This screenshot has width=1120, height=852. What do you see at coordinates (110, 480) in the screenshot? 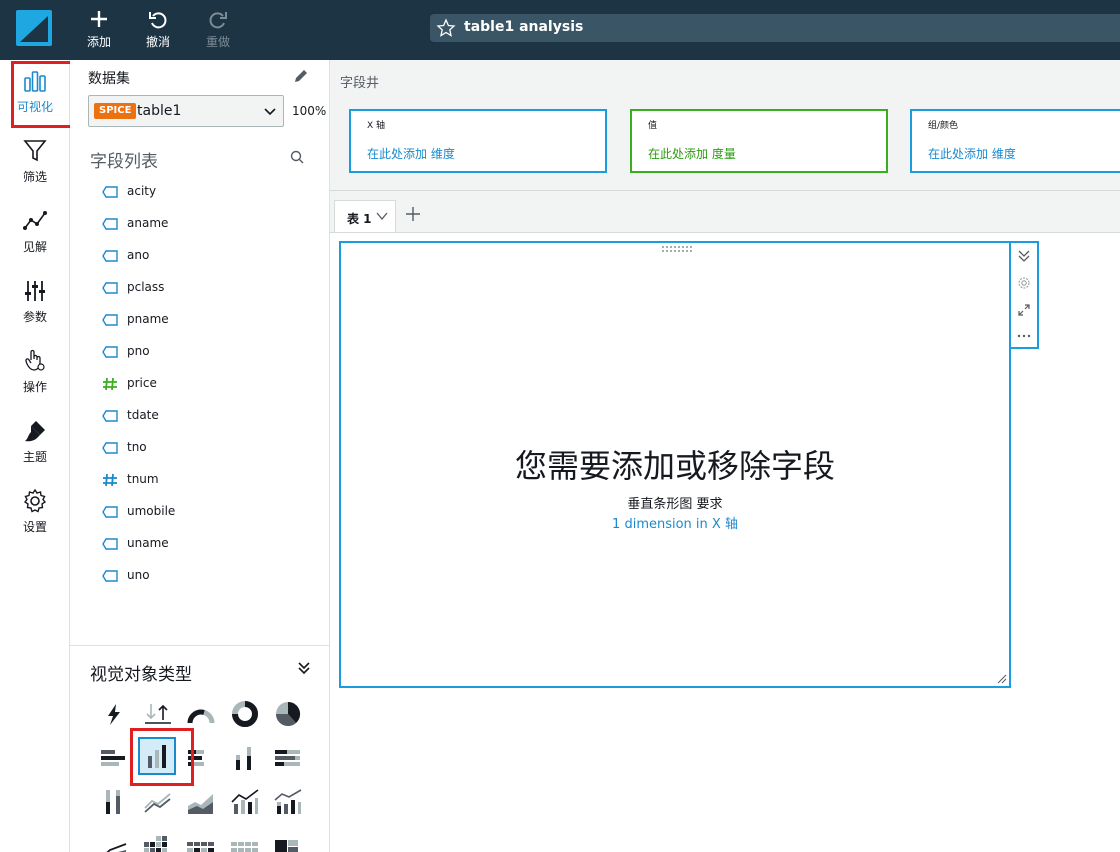
I see `measure-hash-icon` at bounding box center [110, 480].